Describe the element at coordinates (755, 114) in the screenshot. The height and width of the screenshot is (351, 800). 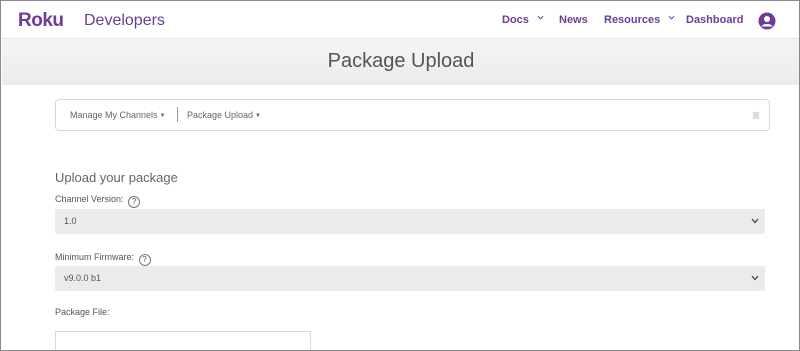
I see `faded-chat-icon: ▆` at that location.